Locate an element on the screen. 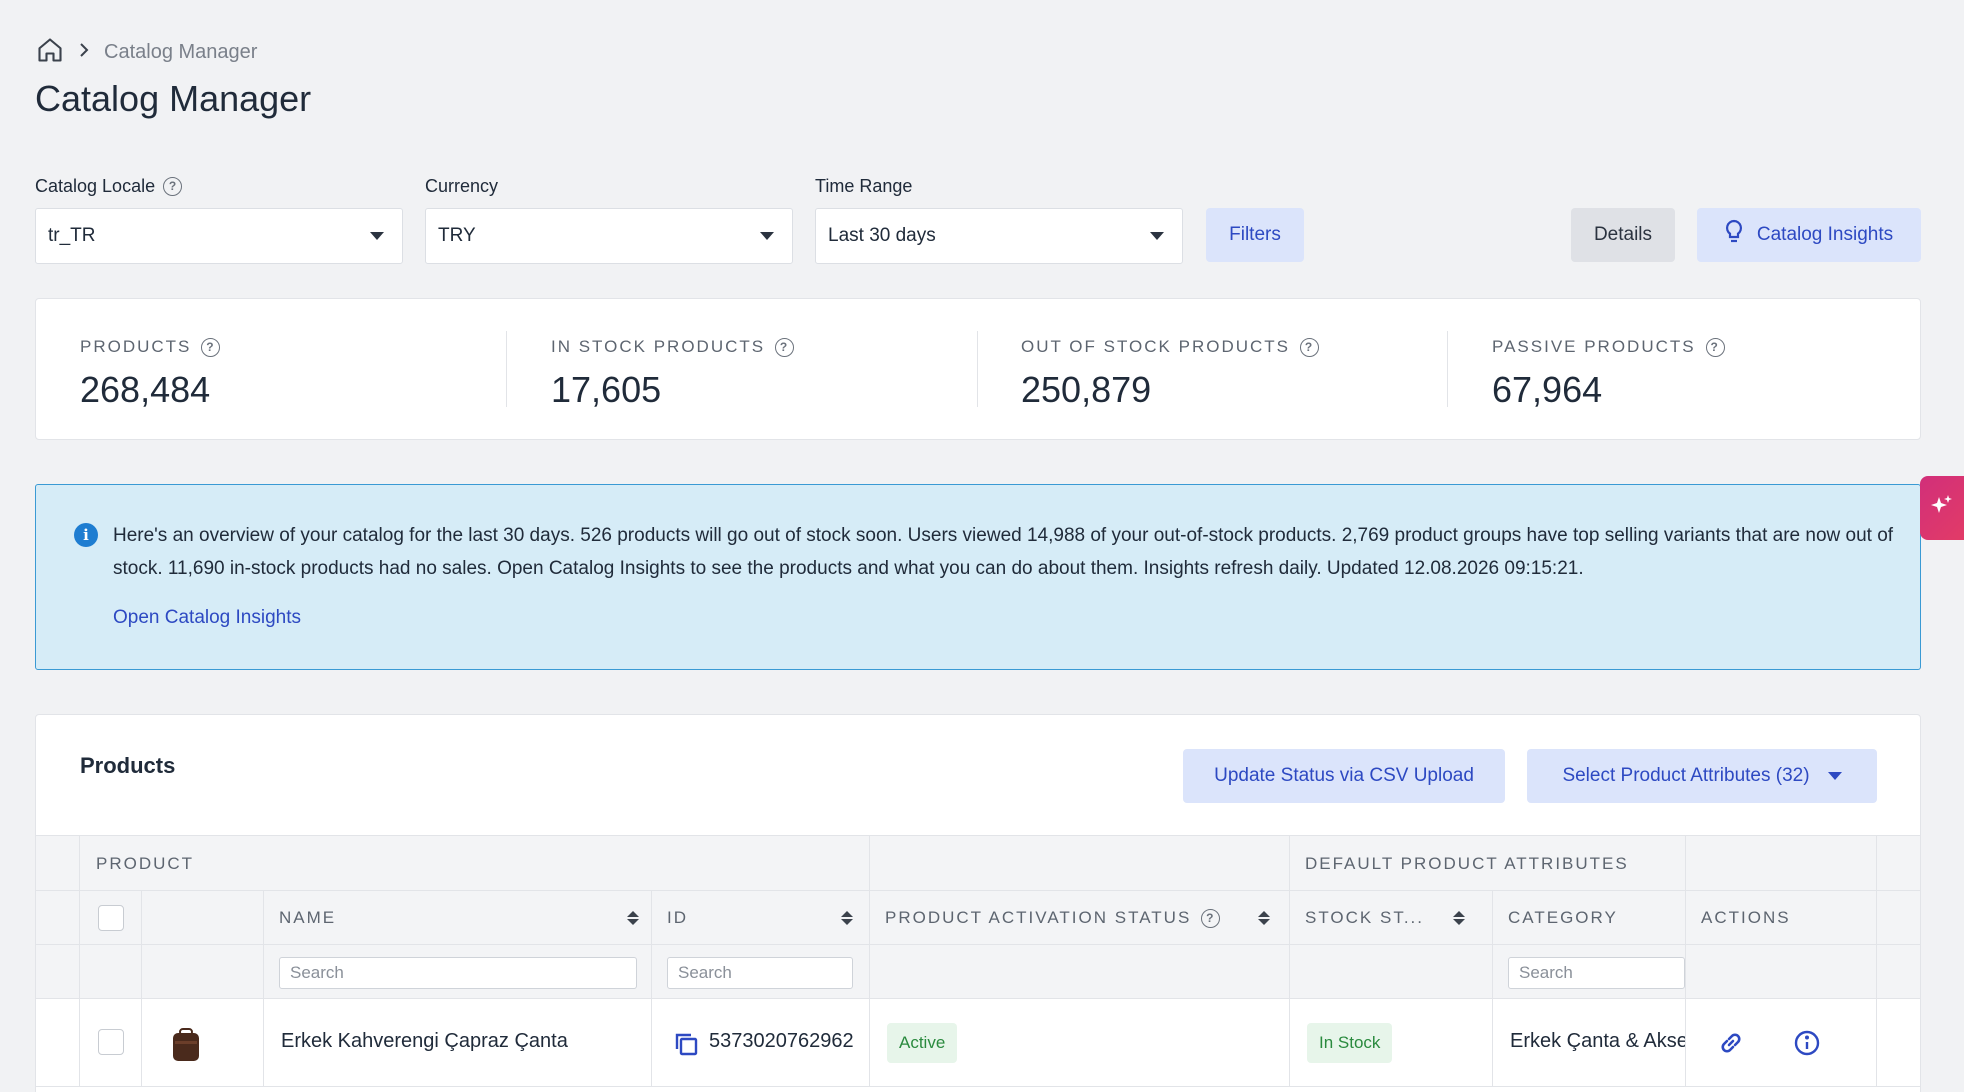 The image size is (1964, 1092). breadcrumb-current: Catalog Manager is located at coordinates (181, 52).